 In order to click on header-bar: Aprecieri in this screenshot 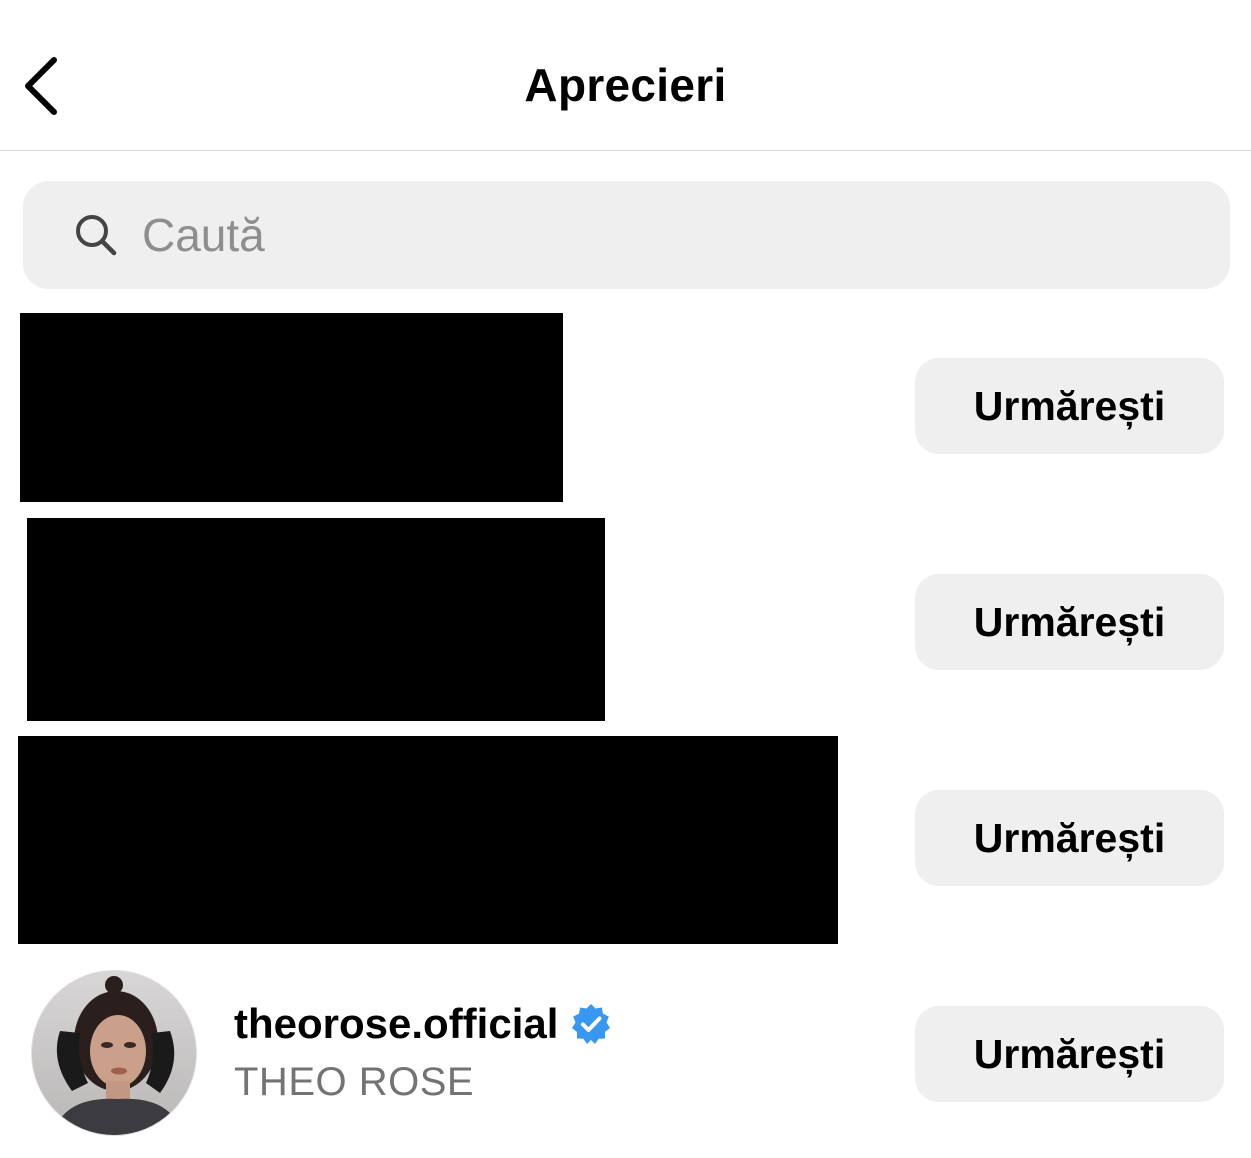, I will do `click(625, 75)`.